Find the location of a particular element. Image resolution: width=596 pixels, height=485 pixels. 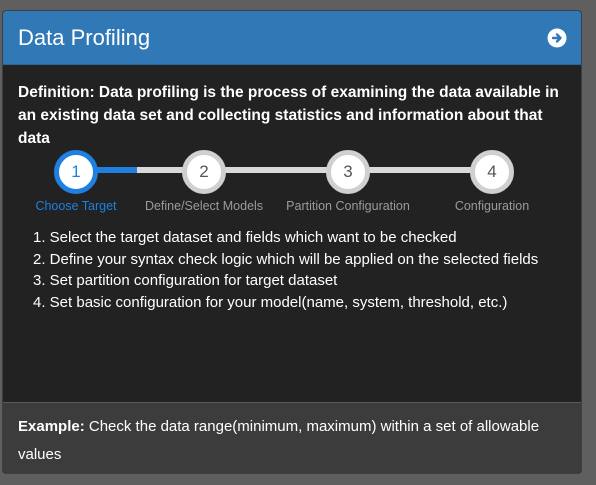

step-track is located at coordinates (288, 170).